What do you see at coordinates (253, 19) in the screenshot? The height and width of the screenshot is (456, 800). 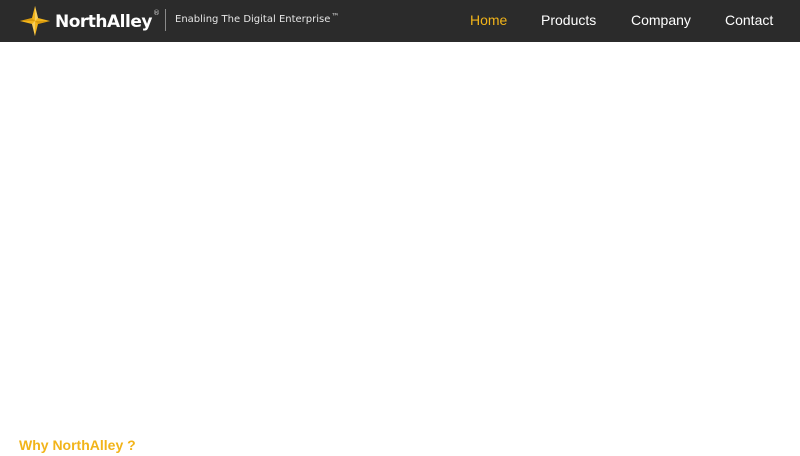 I see `tagline-text: Enabling The Digital Enterprise` at bounding box center [253, 19].